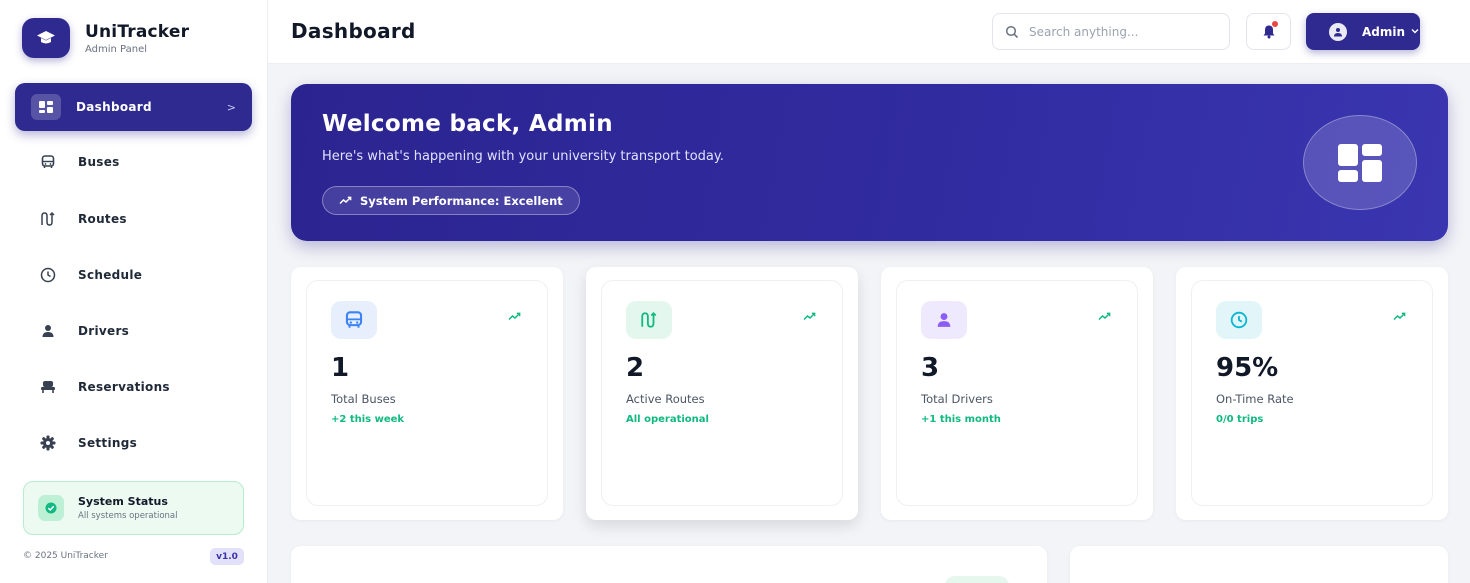 This screenshot has width=1470, height=583. Describe the element at coordinates (48, 443) in the screenshot. I see `gear-icon` at that location.